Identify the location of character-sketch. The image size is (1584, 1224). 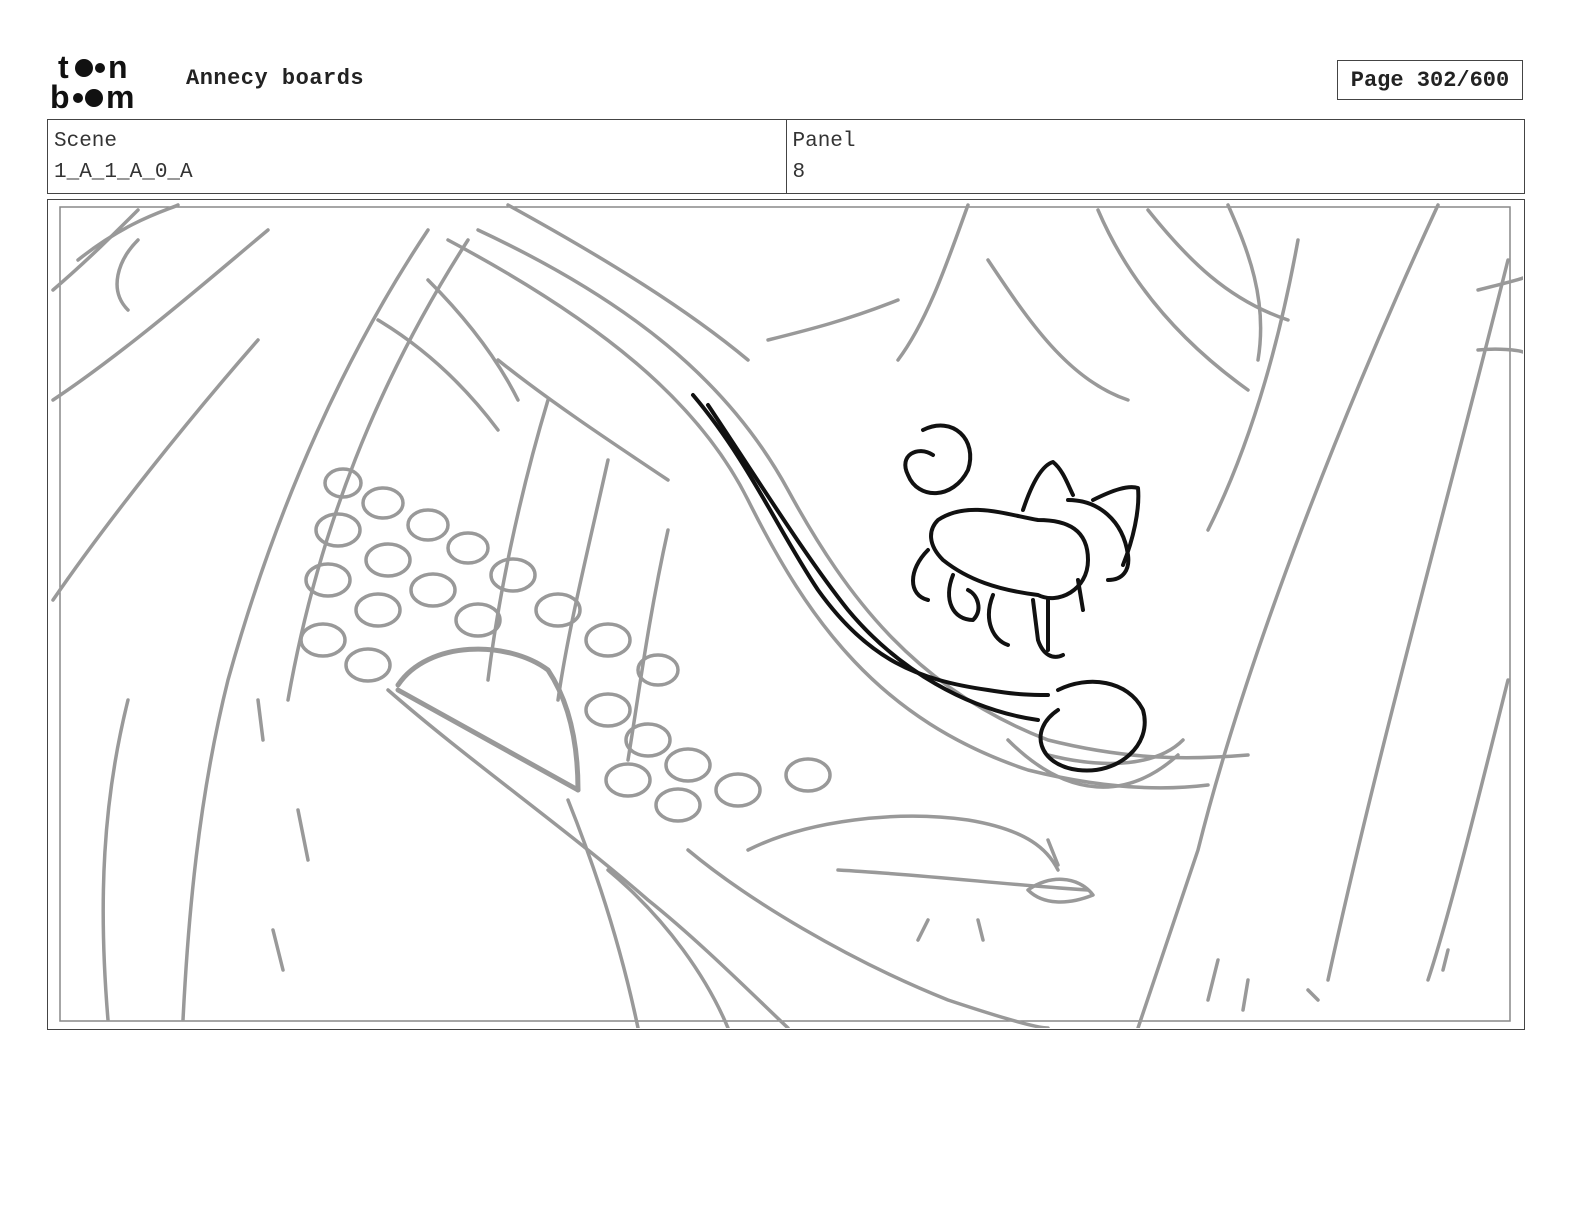
(919, 583).